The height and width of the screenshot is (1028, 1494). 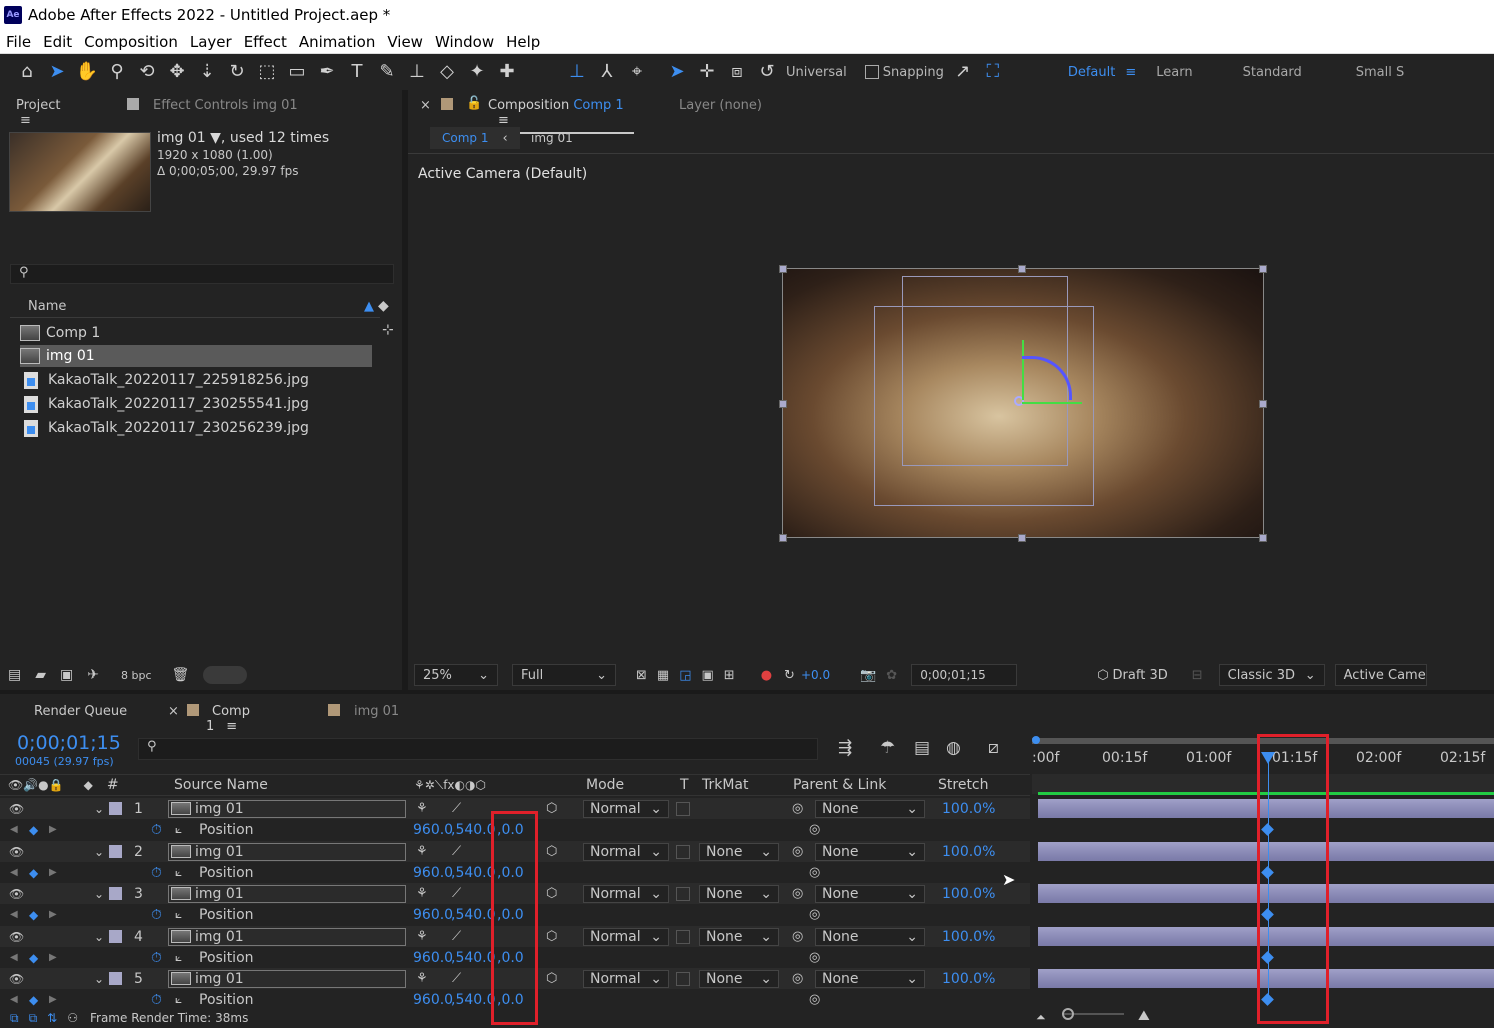 I want to click on stretch-value: 100.0%, so click(x=968, y=894).